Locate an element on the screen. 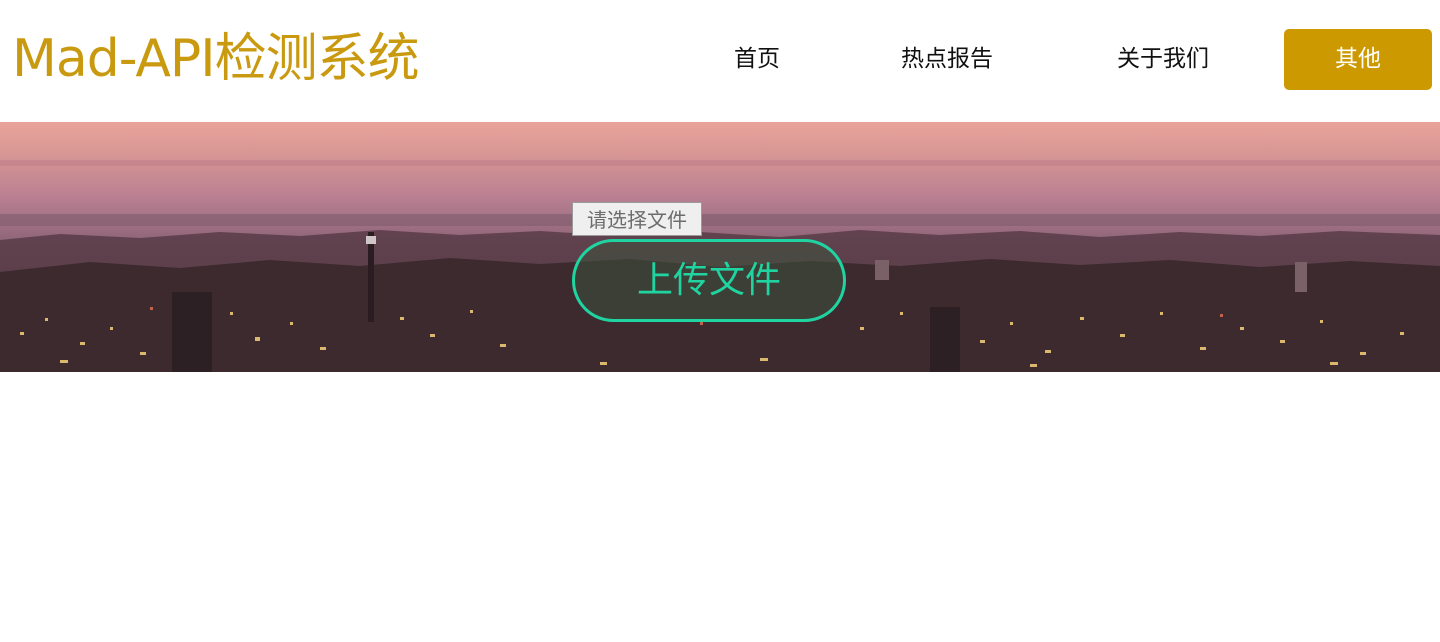 Image resolution: width=1440 pixels, height=642 pixels. upload-file-button: 上传文件 is located at coordinates (709, 280).